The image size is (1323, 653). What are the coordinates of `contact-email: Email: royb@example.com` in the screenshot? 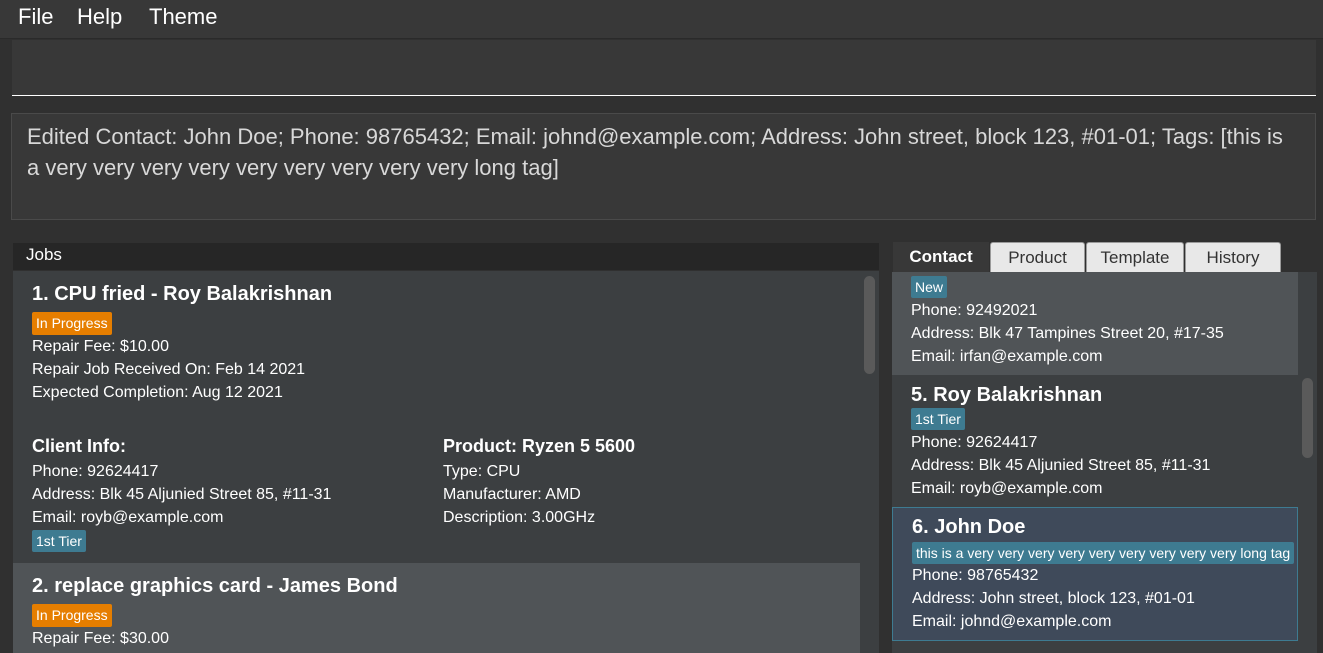 It's located at (1007, 488).